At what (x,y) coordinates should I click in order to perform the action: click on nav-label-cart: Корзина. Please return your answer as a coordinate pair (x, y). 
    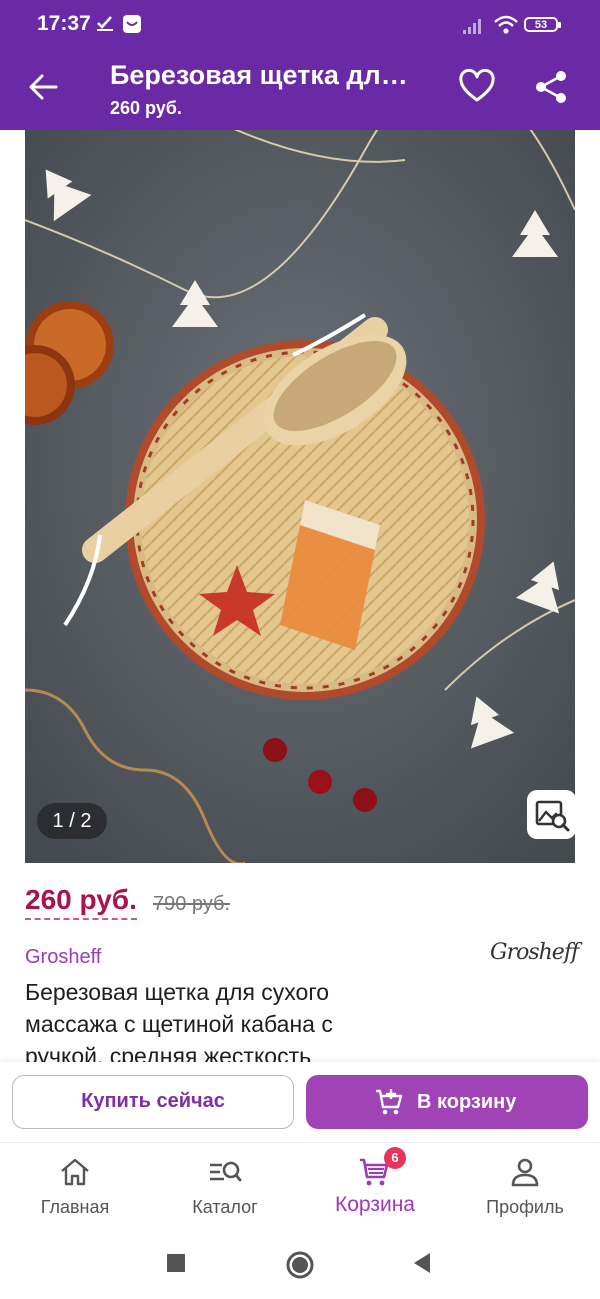
    Looking at the image, I should click on (375, 1204).